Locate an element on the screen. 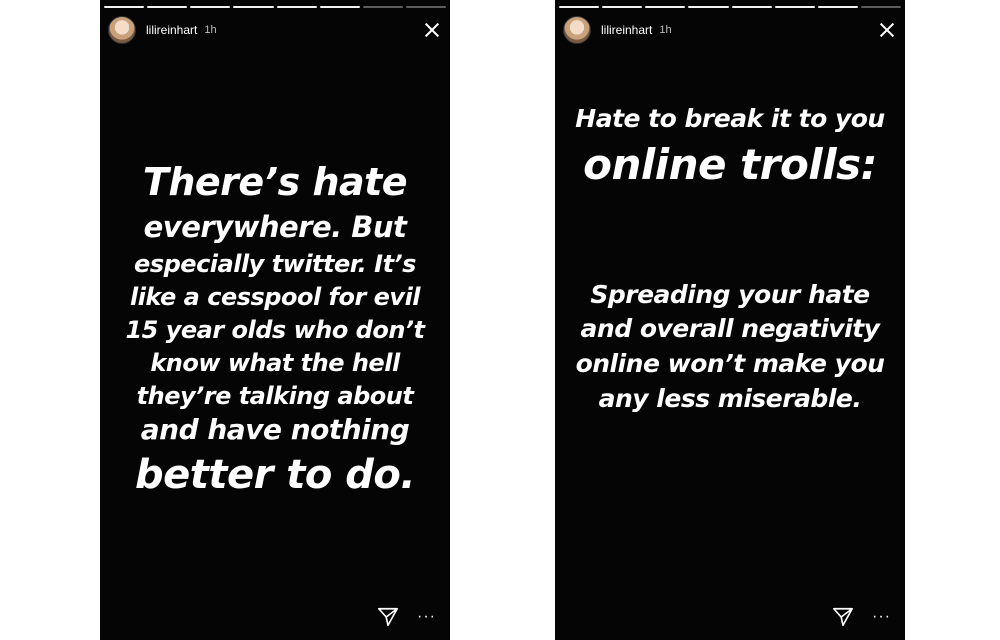 Image resolution: width=1000 pixels, height=640 pixels. caption-line: everywhere. But is located at coordinates (275, 227).